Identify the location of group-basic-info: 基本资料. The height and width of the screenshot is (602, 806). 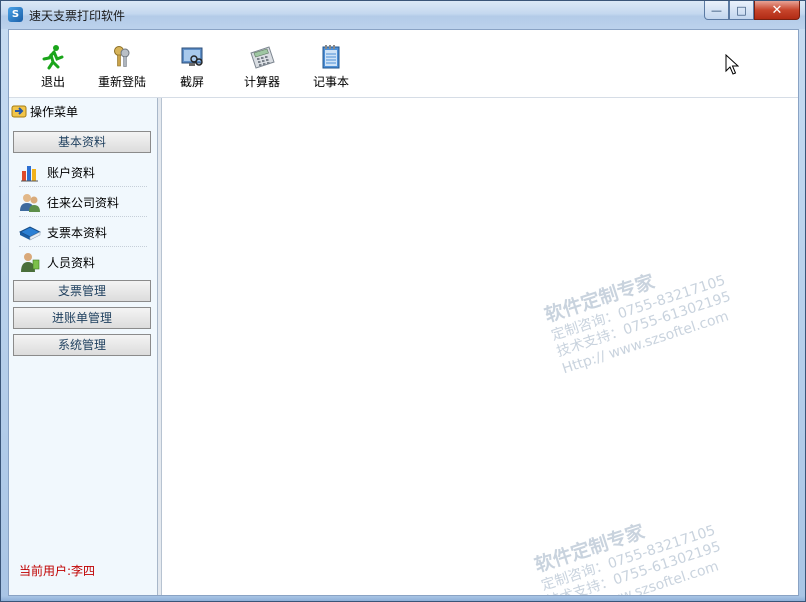
(82, 142).